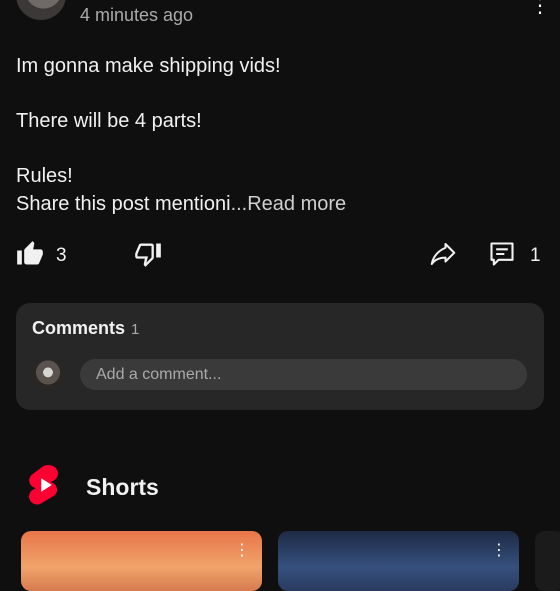  Describe the element at coordinates (502, 256) in the screenshot. I see `comment-icon` at that location.